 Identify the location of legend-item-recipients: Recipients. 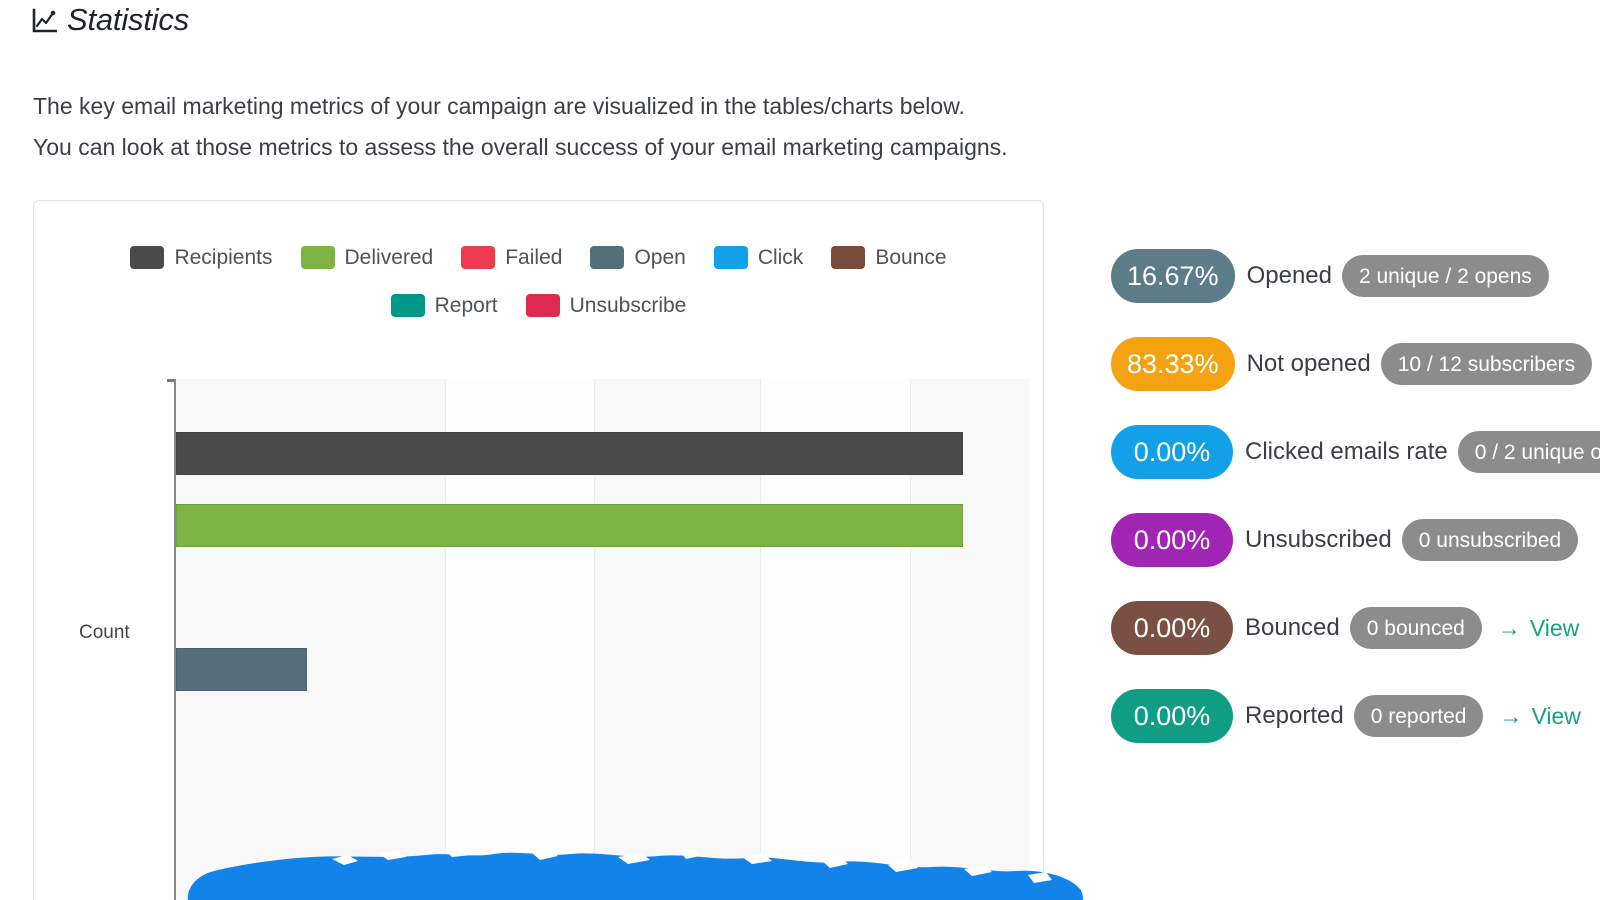
(201, 257).